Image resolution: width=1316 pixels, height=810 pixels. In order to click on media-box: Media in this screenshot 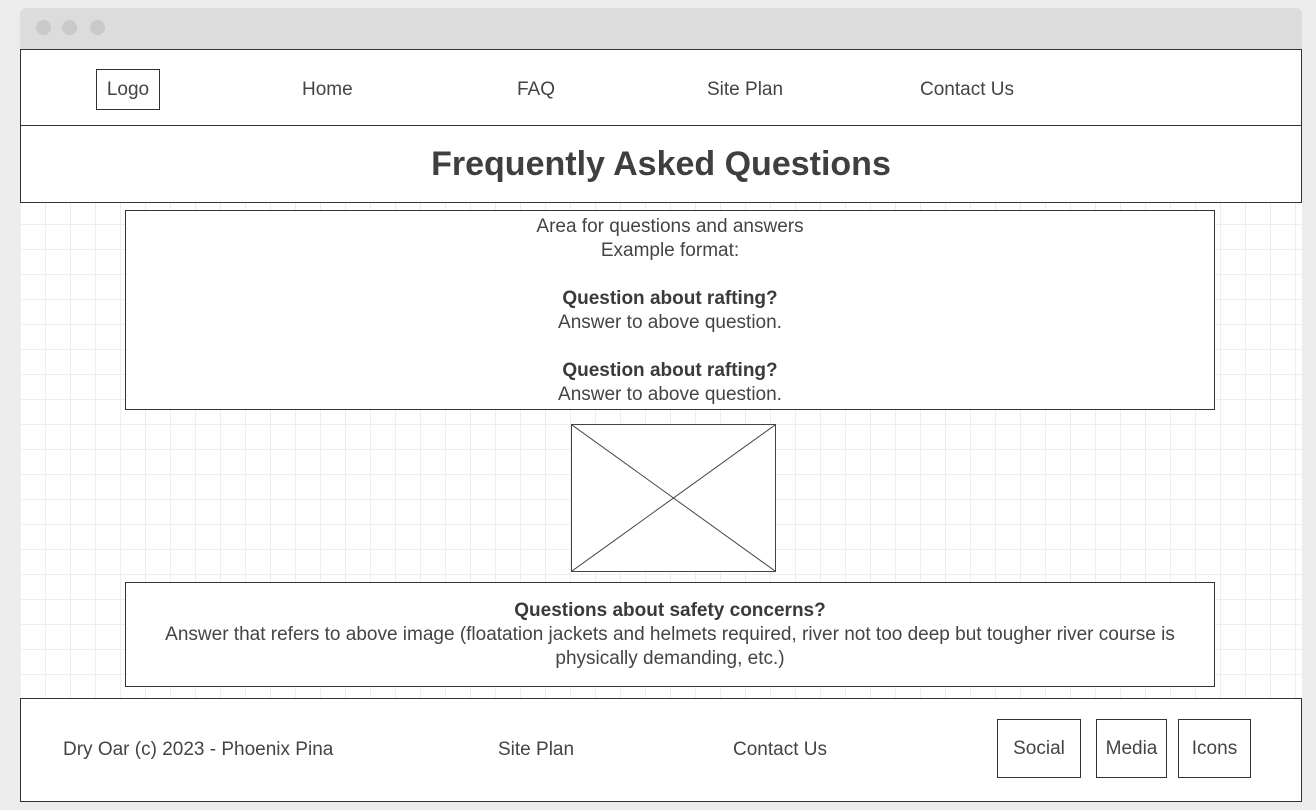, I will do `click(1131, 748)`.